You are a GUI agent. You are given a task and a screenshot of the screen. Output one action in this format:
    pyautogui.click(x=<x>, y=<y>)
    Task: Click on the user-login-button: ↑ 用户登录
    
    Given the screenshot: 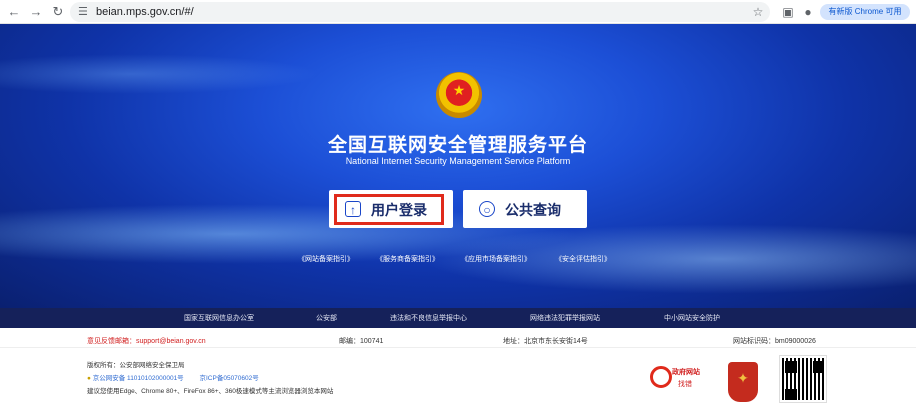 What is the action you would take?
    pyautogui.click(x=391, y=209)
    